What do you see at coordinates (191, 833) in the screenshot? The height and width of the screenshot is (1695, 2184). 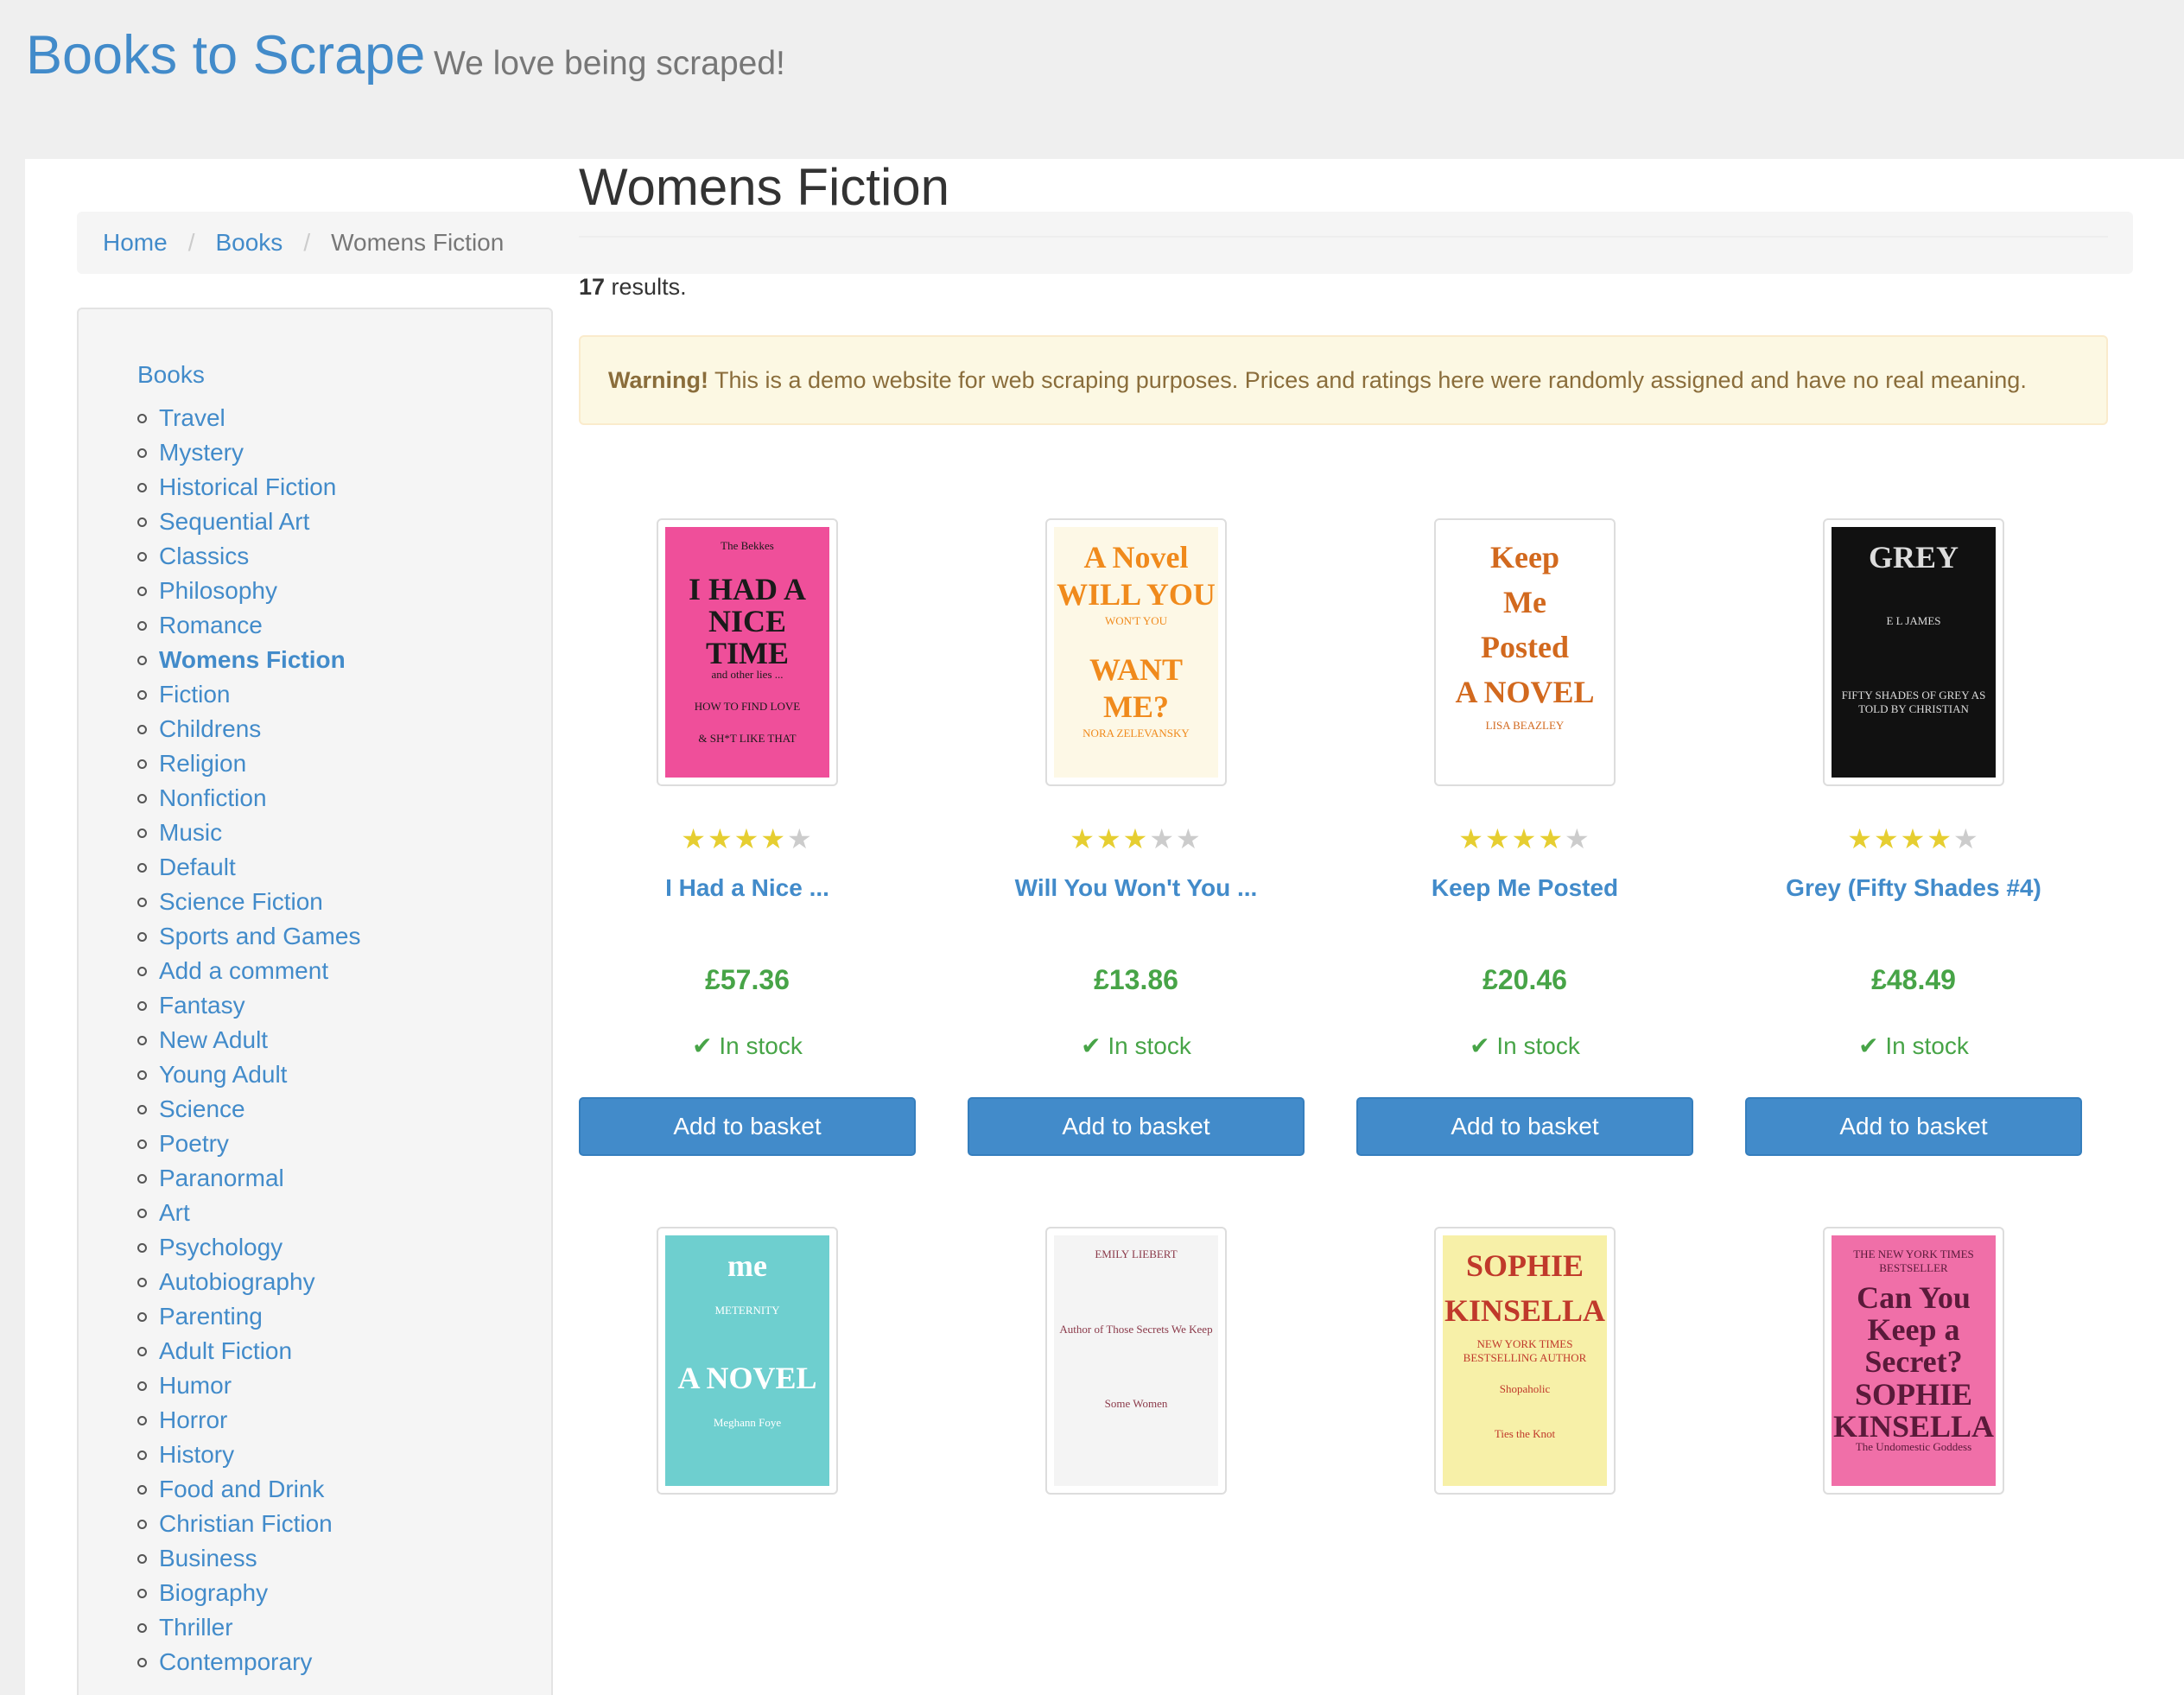 I see `sidebar-category-link: Music` at bounding box center [191, 833].